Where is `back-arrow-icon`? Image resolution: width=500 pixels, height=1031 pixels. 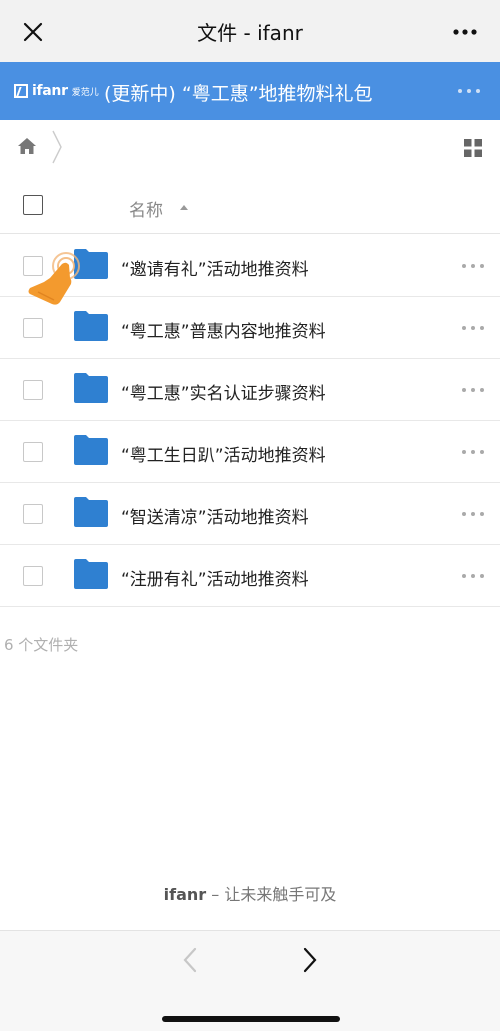
back-arrow-icon is located at coordinates (190, 960).